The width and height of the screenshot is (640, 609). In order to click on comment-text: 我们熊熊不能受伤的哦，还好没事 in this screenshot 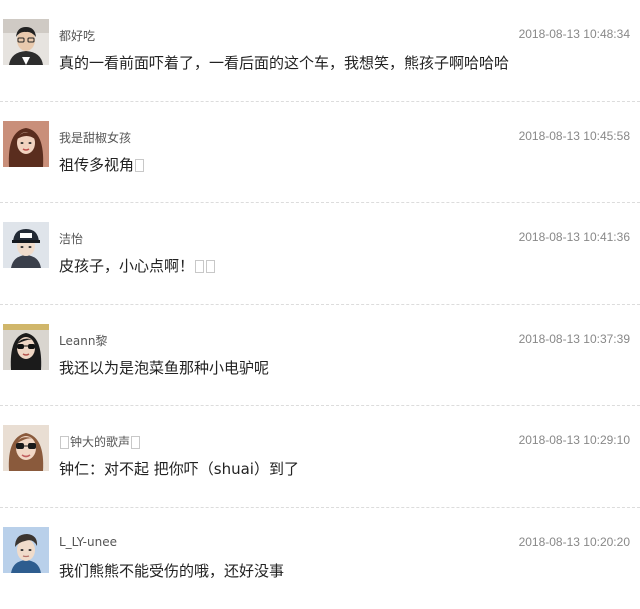, I will do `click(172, 570)`.